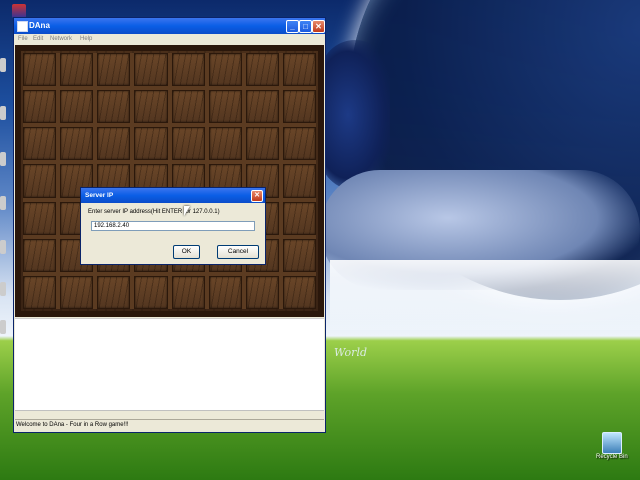 The height and width of the screenshot is (480, 640). What do you see at coordinates (612, 457) in the screenshot?
I see `recycle-bin-label: Recycle Bin` at bounding box center [612, 457].